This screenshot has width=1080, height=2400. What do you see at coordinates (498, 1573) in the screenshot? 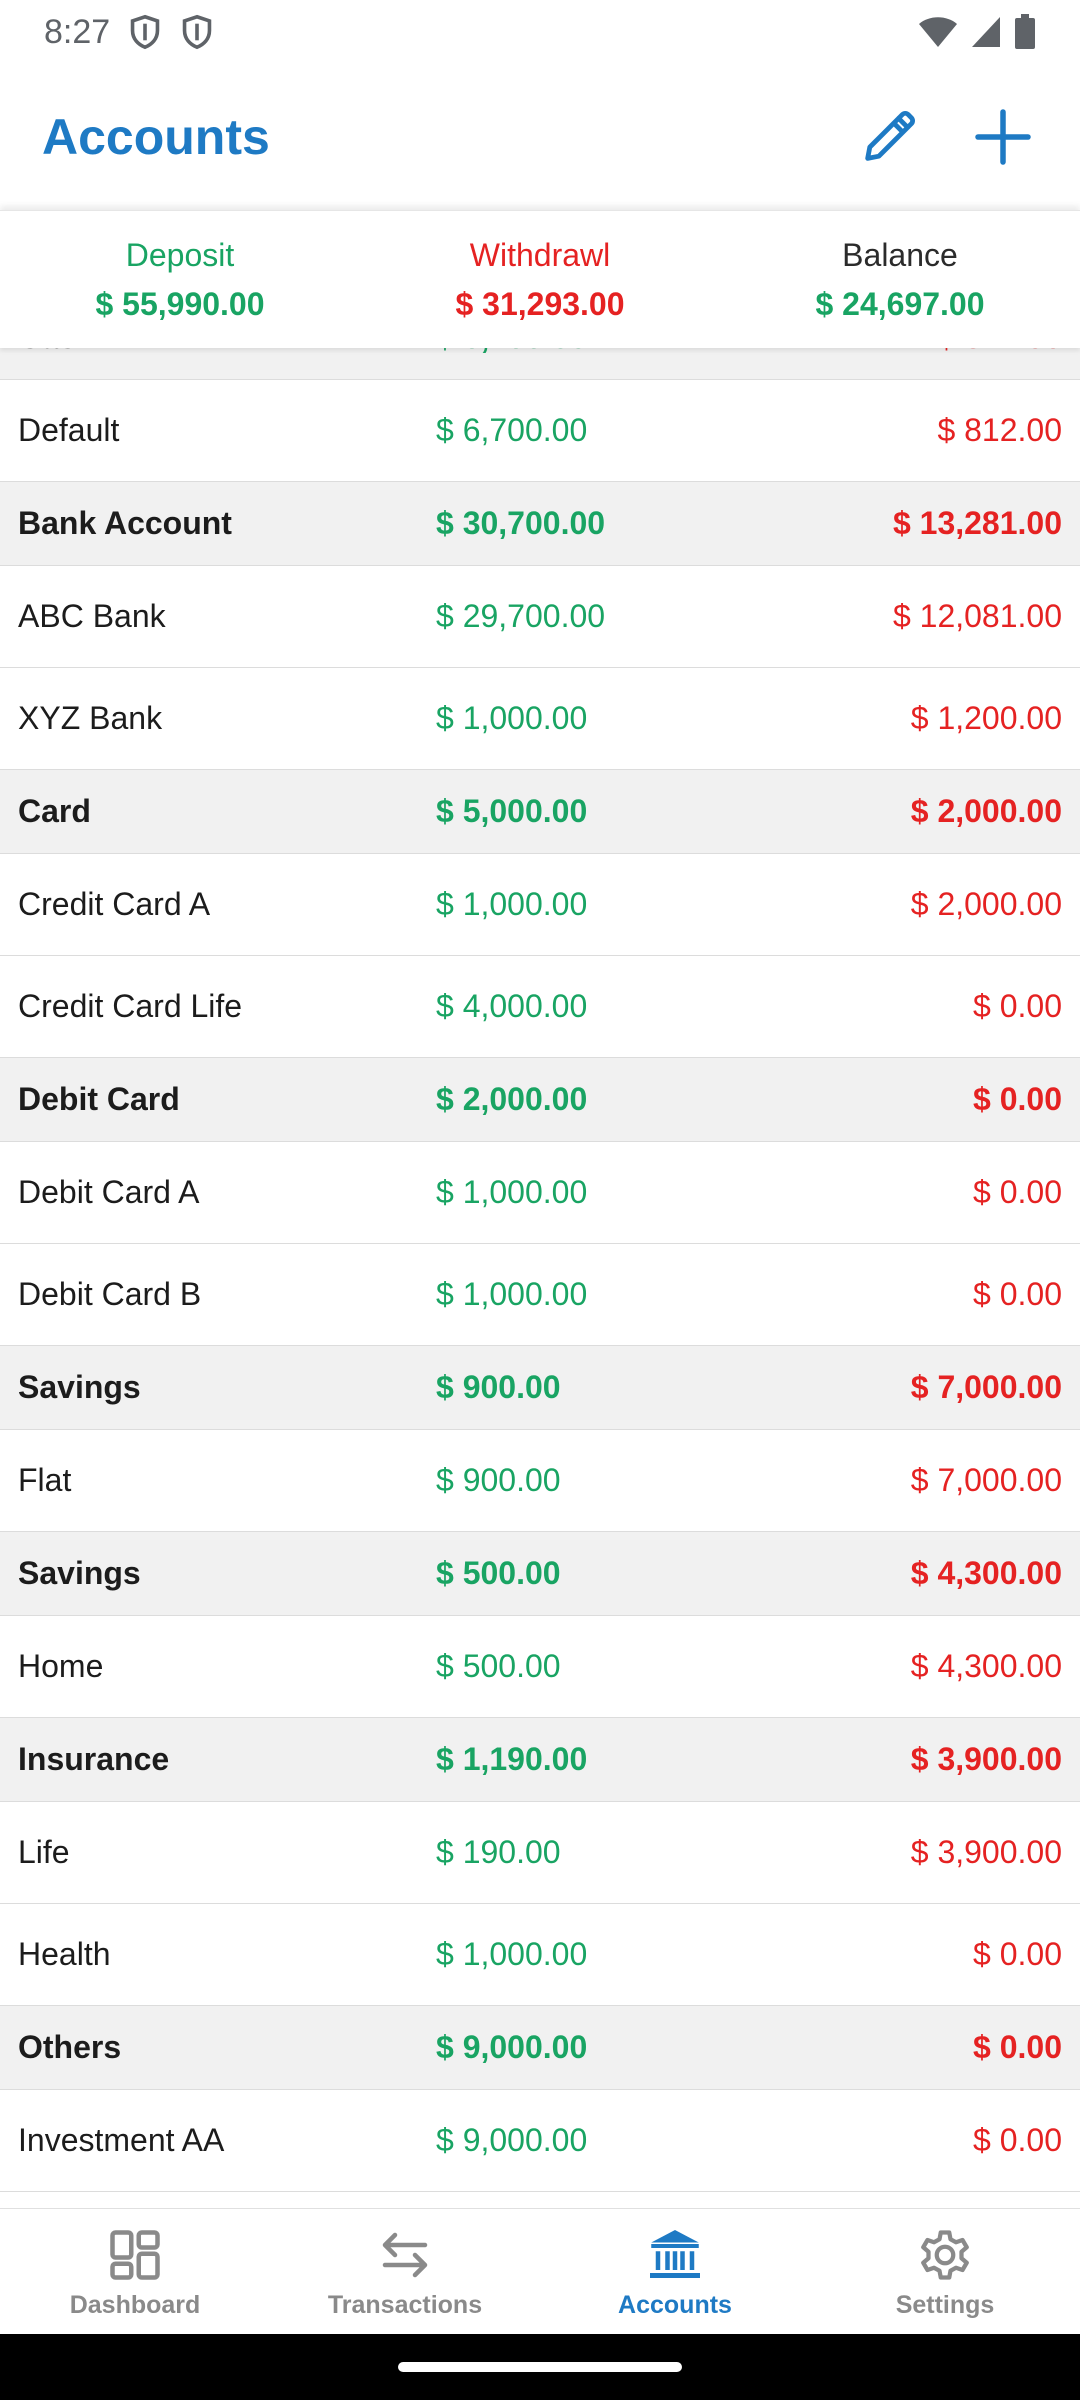
I see `group-deposit: $ 500.00` at bounding box center [498, 1573].